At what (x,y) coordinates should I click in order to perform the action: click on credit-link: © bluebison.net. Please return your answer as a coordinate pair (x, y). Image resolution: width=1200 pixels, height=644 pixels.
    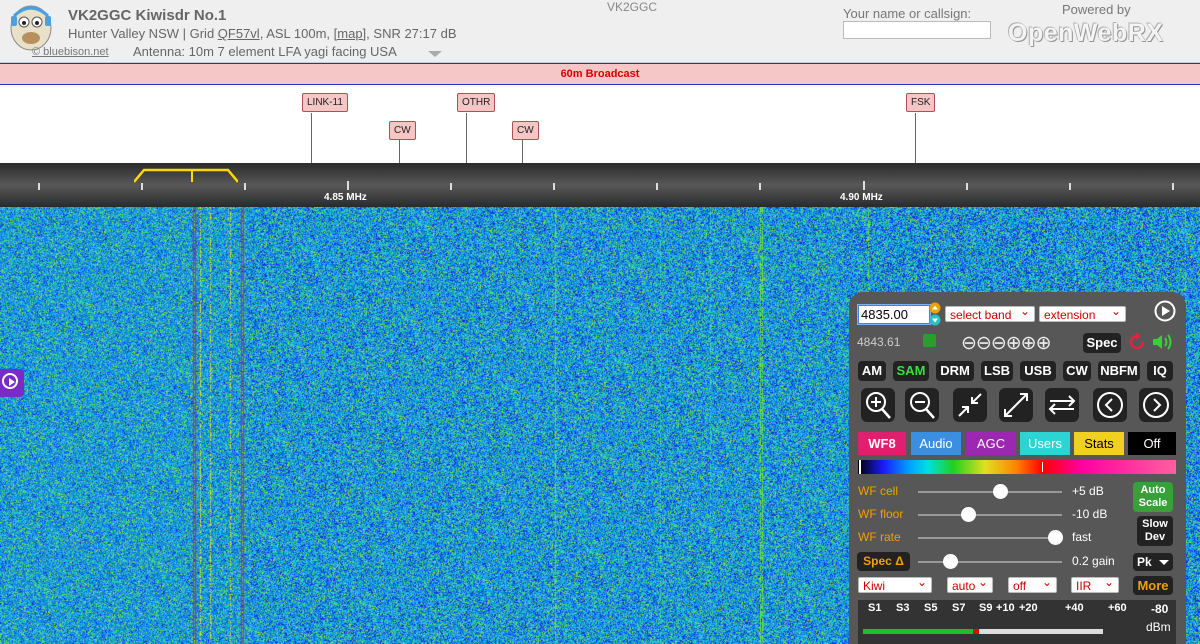
    Looking at the image, I should click on (70, 52).